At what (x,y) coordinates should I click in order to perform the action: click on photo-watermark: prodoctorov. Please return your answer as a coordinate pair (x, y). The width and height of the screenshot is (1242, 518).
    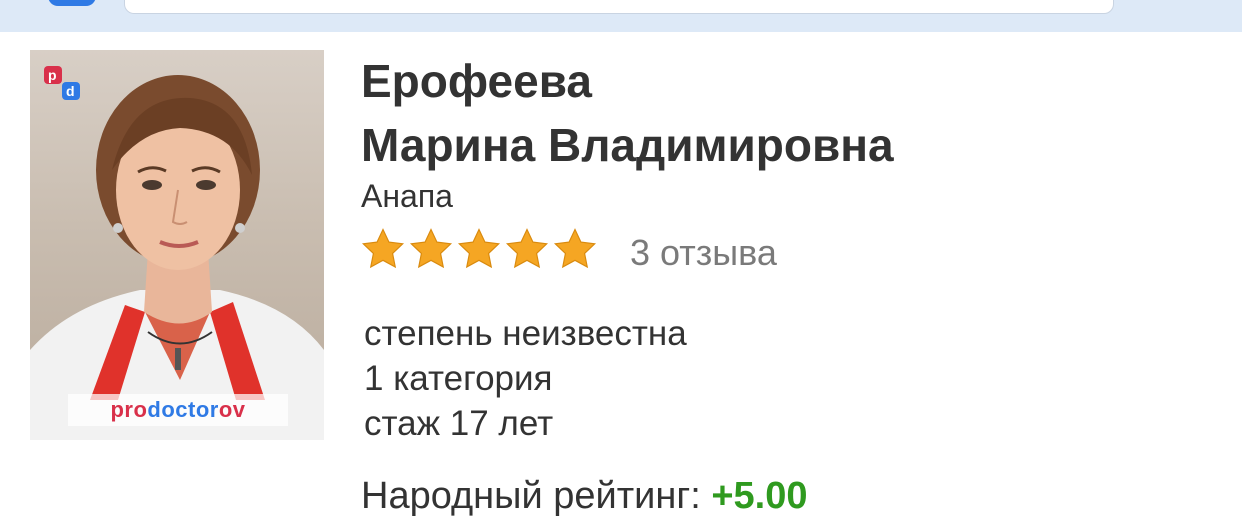
    Looking at the image, I should click on (178, 410).